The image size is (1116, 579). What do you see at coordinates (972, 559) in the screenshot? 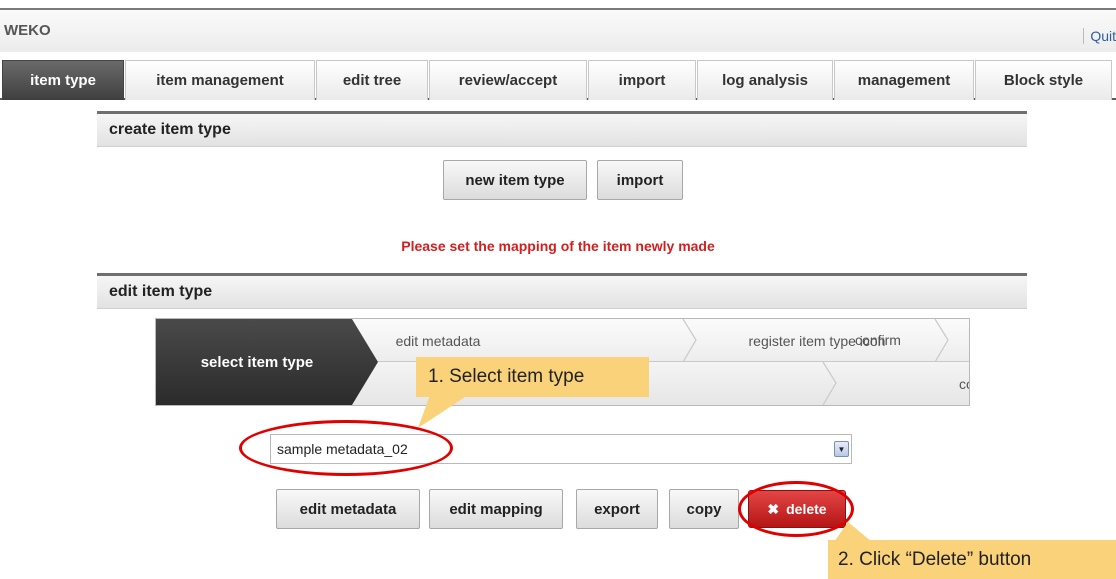
I see `callout-click-delete: 2. Click “Delete” button` at bounding box center [972, 559].